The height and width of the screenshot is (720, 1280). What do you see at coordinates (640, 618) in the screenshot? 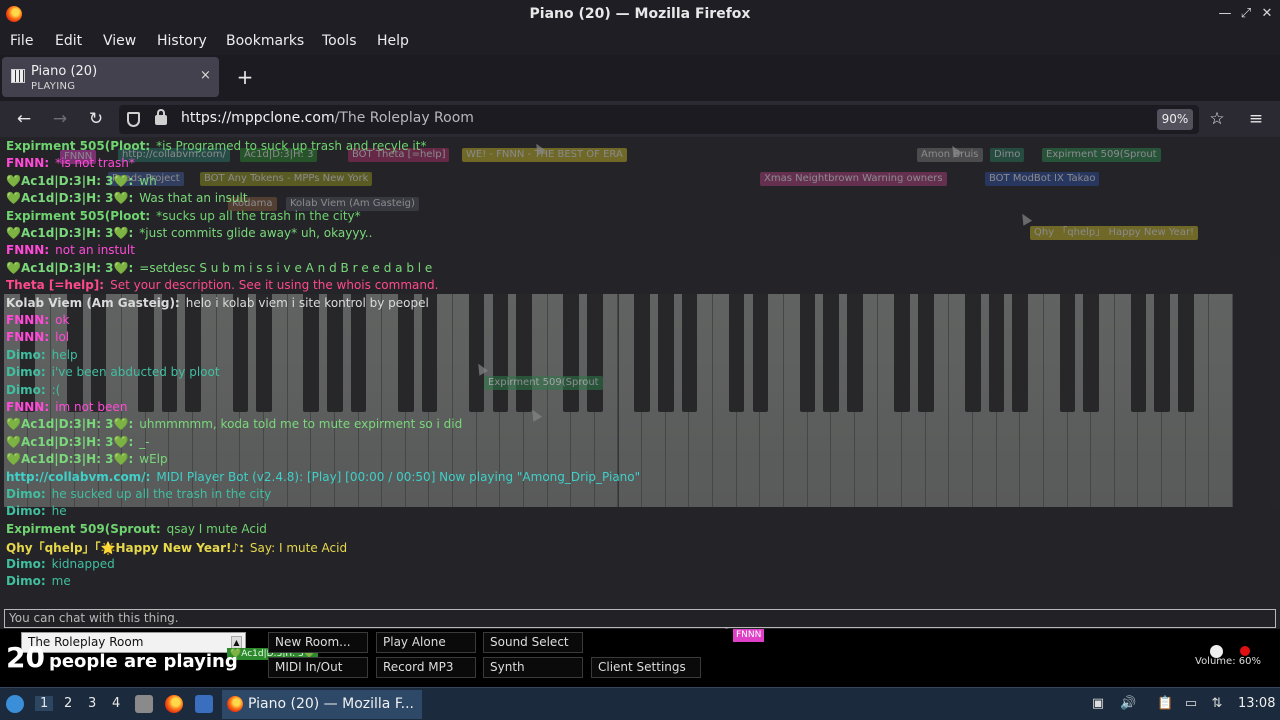
I see `chat-input: You can chat with this thing.` at bounding box center [640, 618].